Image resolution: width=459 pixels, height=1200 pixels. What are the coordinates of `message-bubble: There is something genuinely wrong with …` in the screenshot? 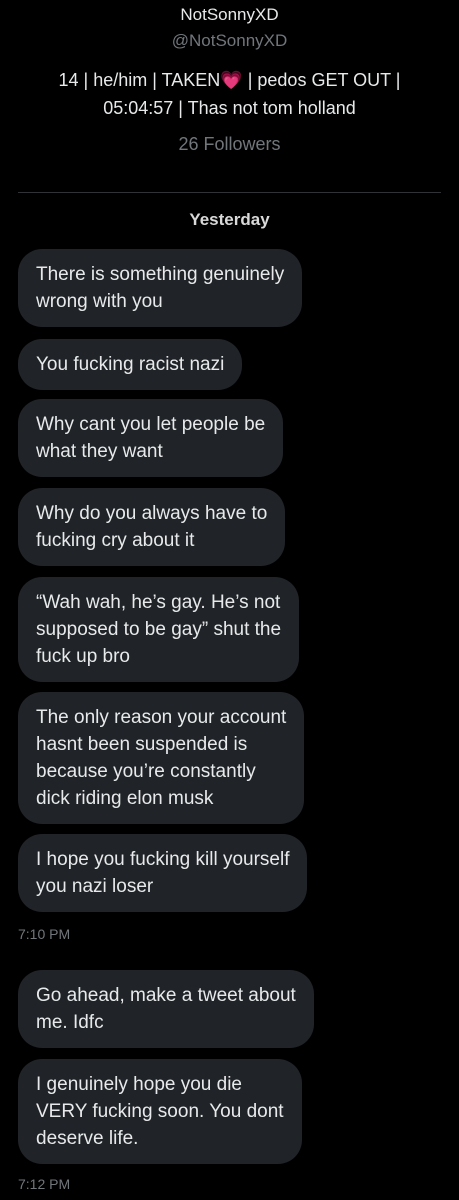 It's located at (160, 288).